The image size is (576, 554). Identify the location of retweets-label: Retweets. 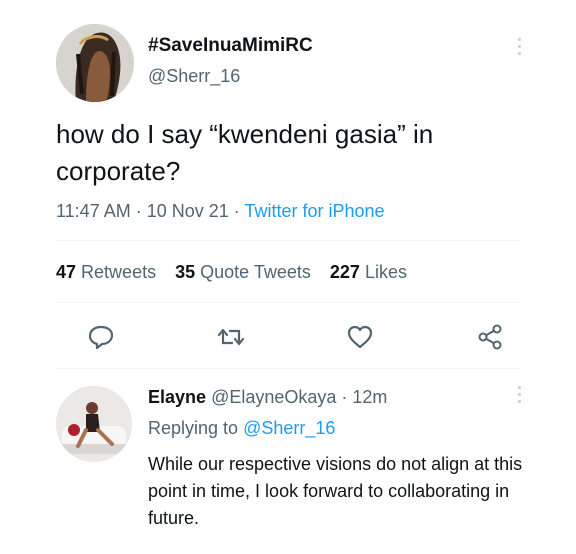
(119, 272).